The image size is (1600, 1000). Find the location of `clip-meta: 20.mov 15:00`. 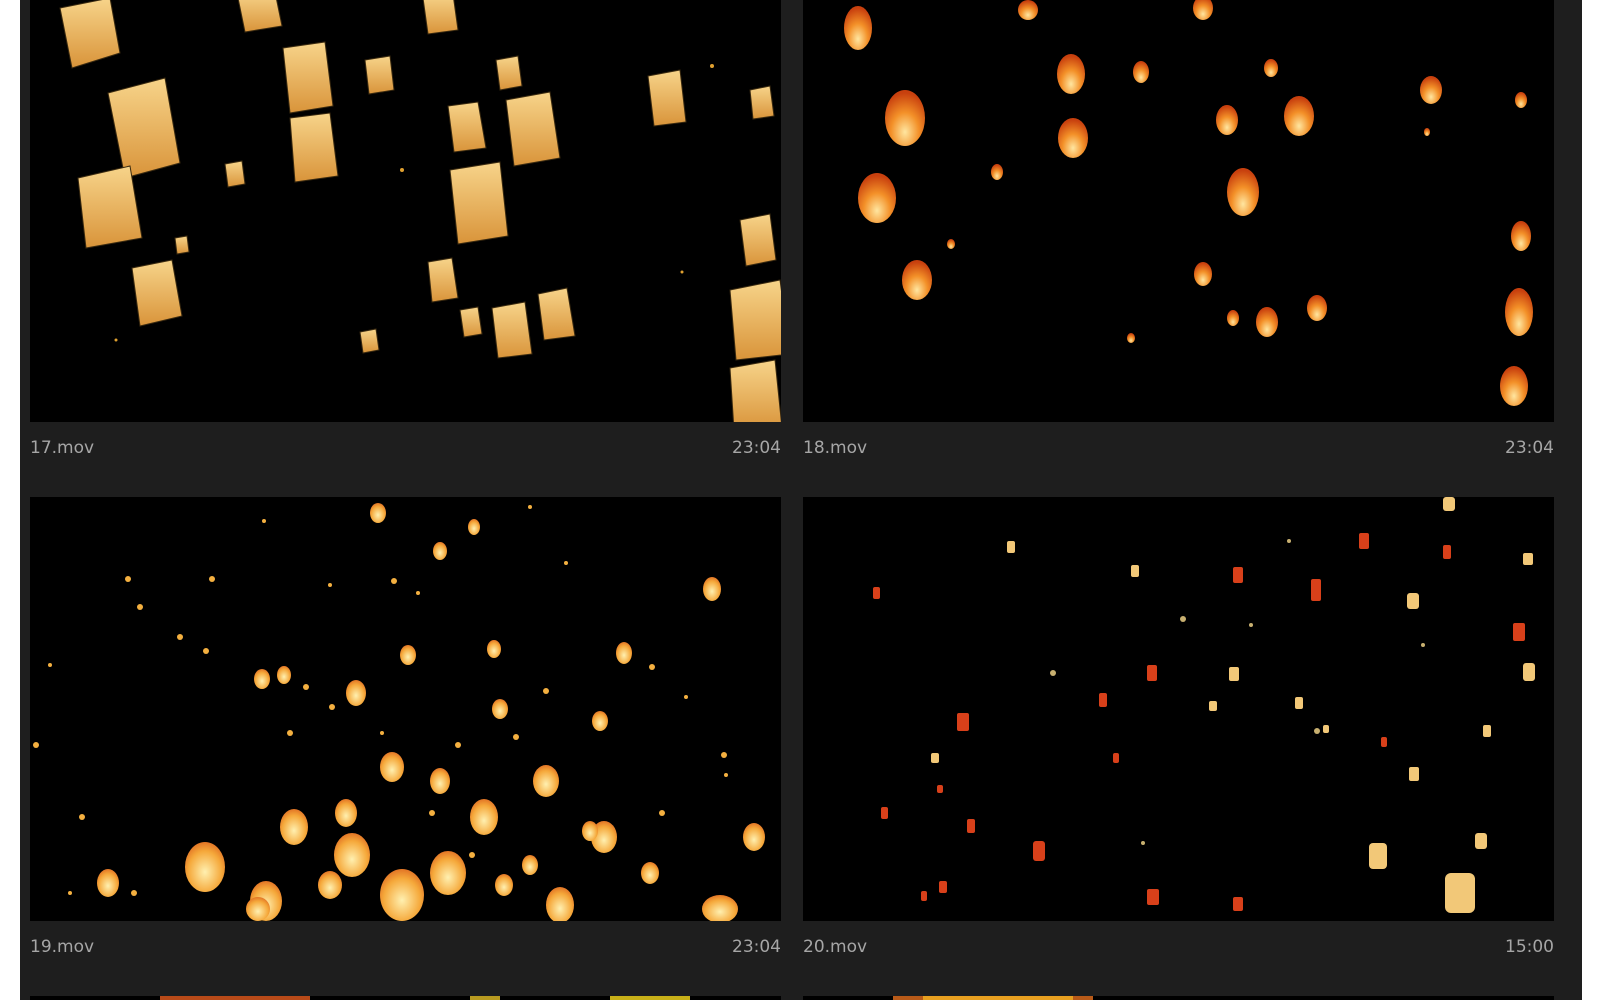

clip-meta: 20.mov 15:00 is located at coordinates (1178, 941).